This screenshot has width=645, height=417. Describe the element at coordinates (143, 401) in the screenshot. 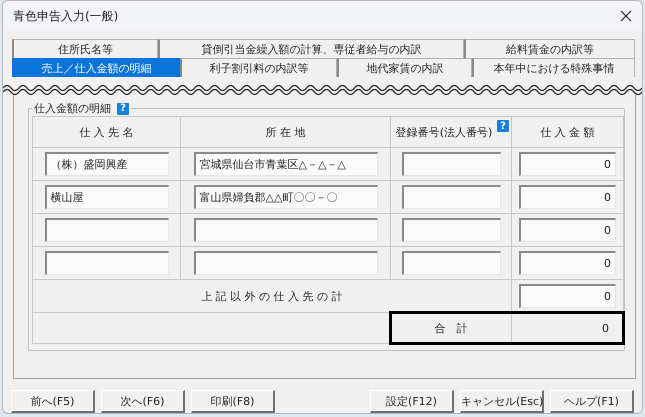

I see `footer-button: 次へ(F6)` at that location.